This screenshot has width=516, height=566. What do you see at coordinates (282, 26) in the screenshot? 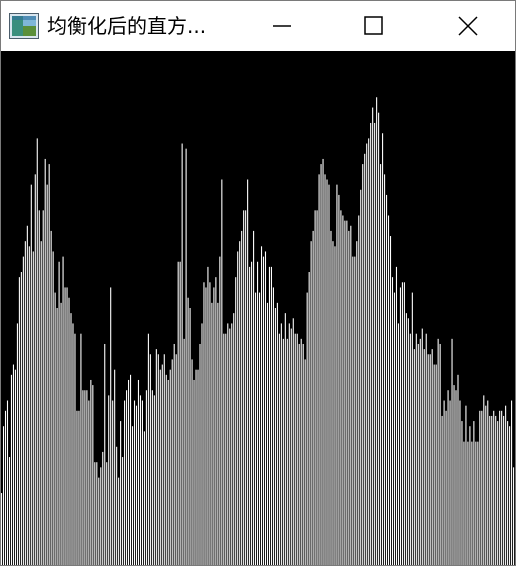
I see `minimize-button` at bounding box center [282, 26].